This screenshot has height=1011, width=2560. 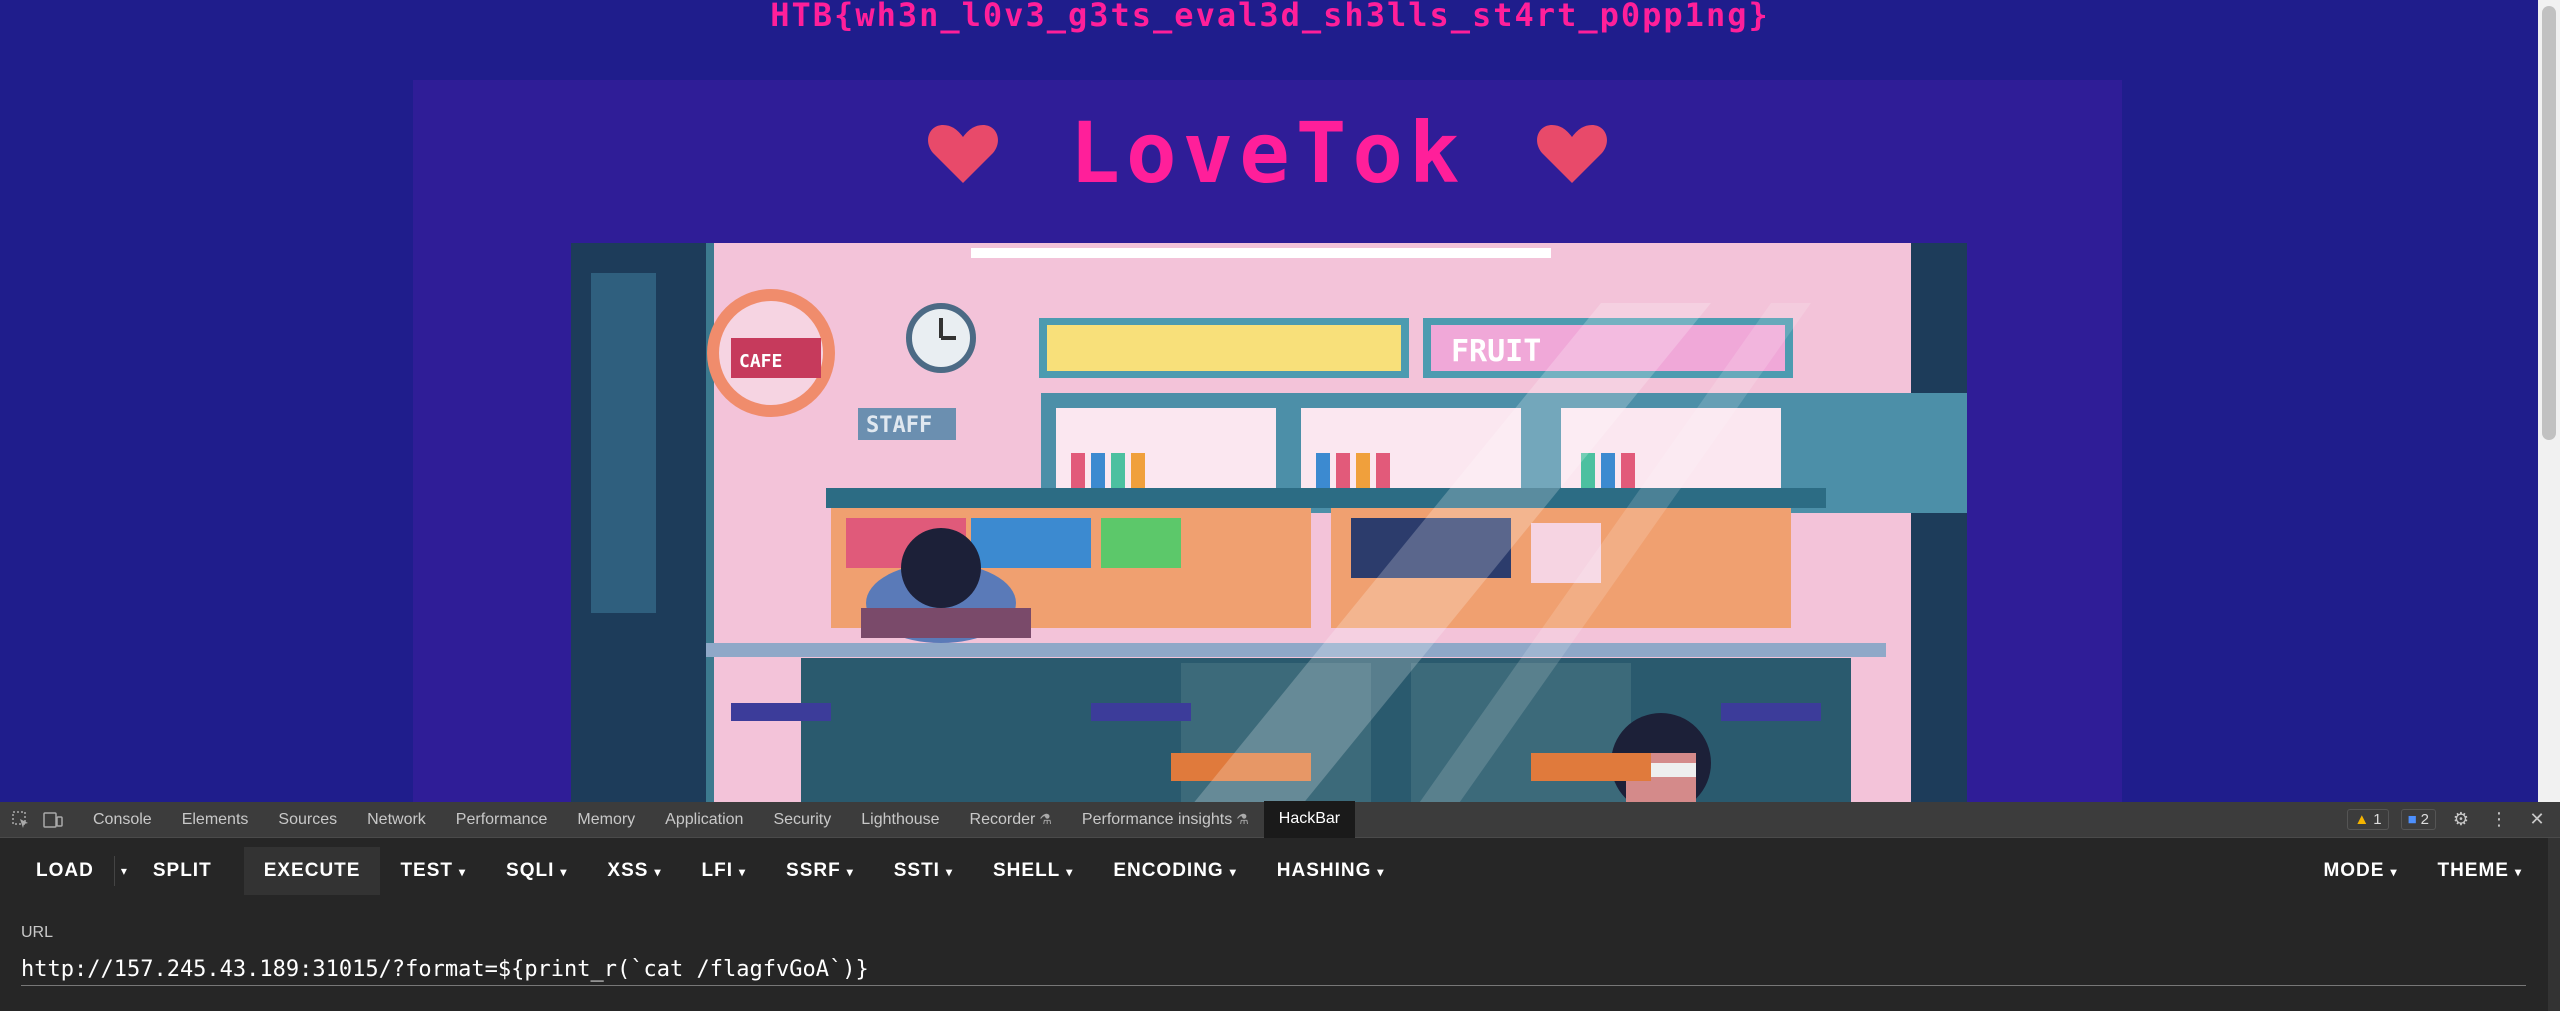 I want to click on tab-performance-insights-label: Performance insights, so click(x=1157, y=819).